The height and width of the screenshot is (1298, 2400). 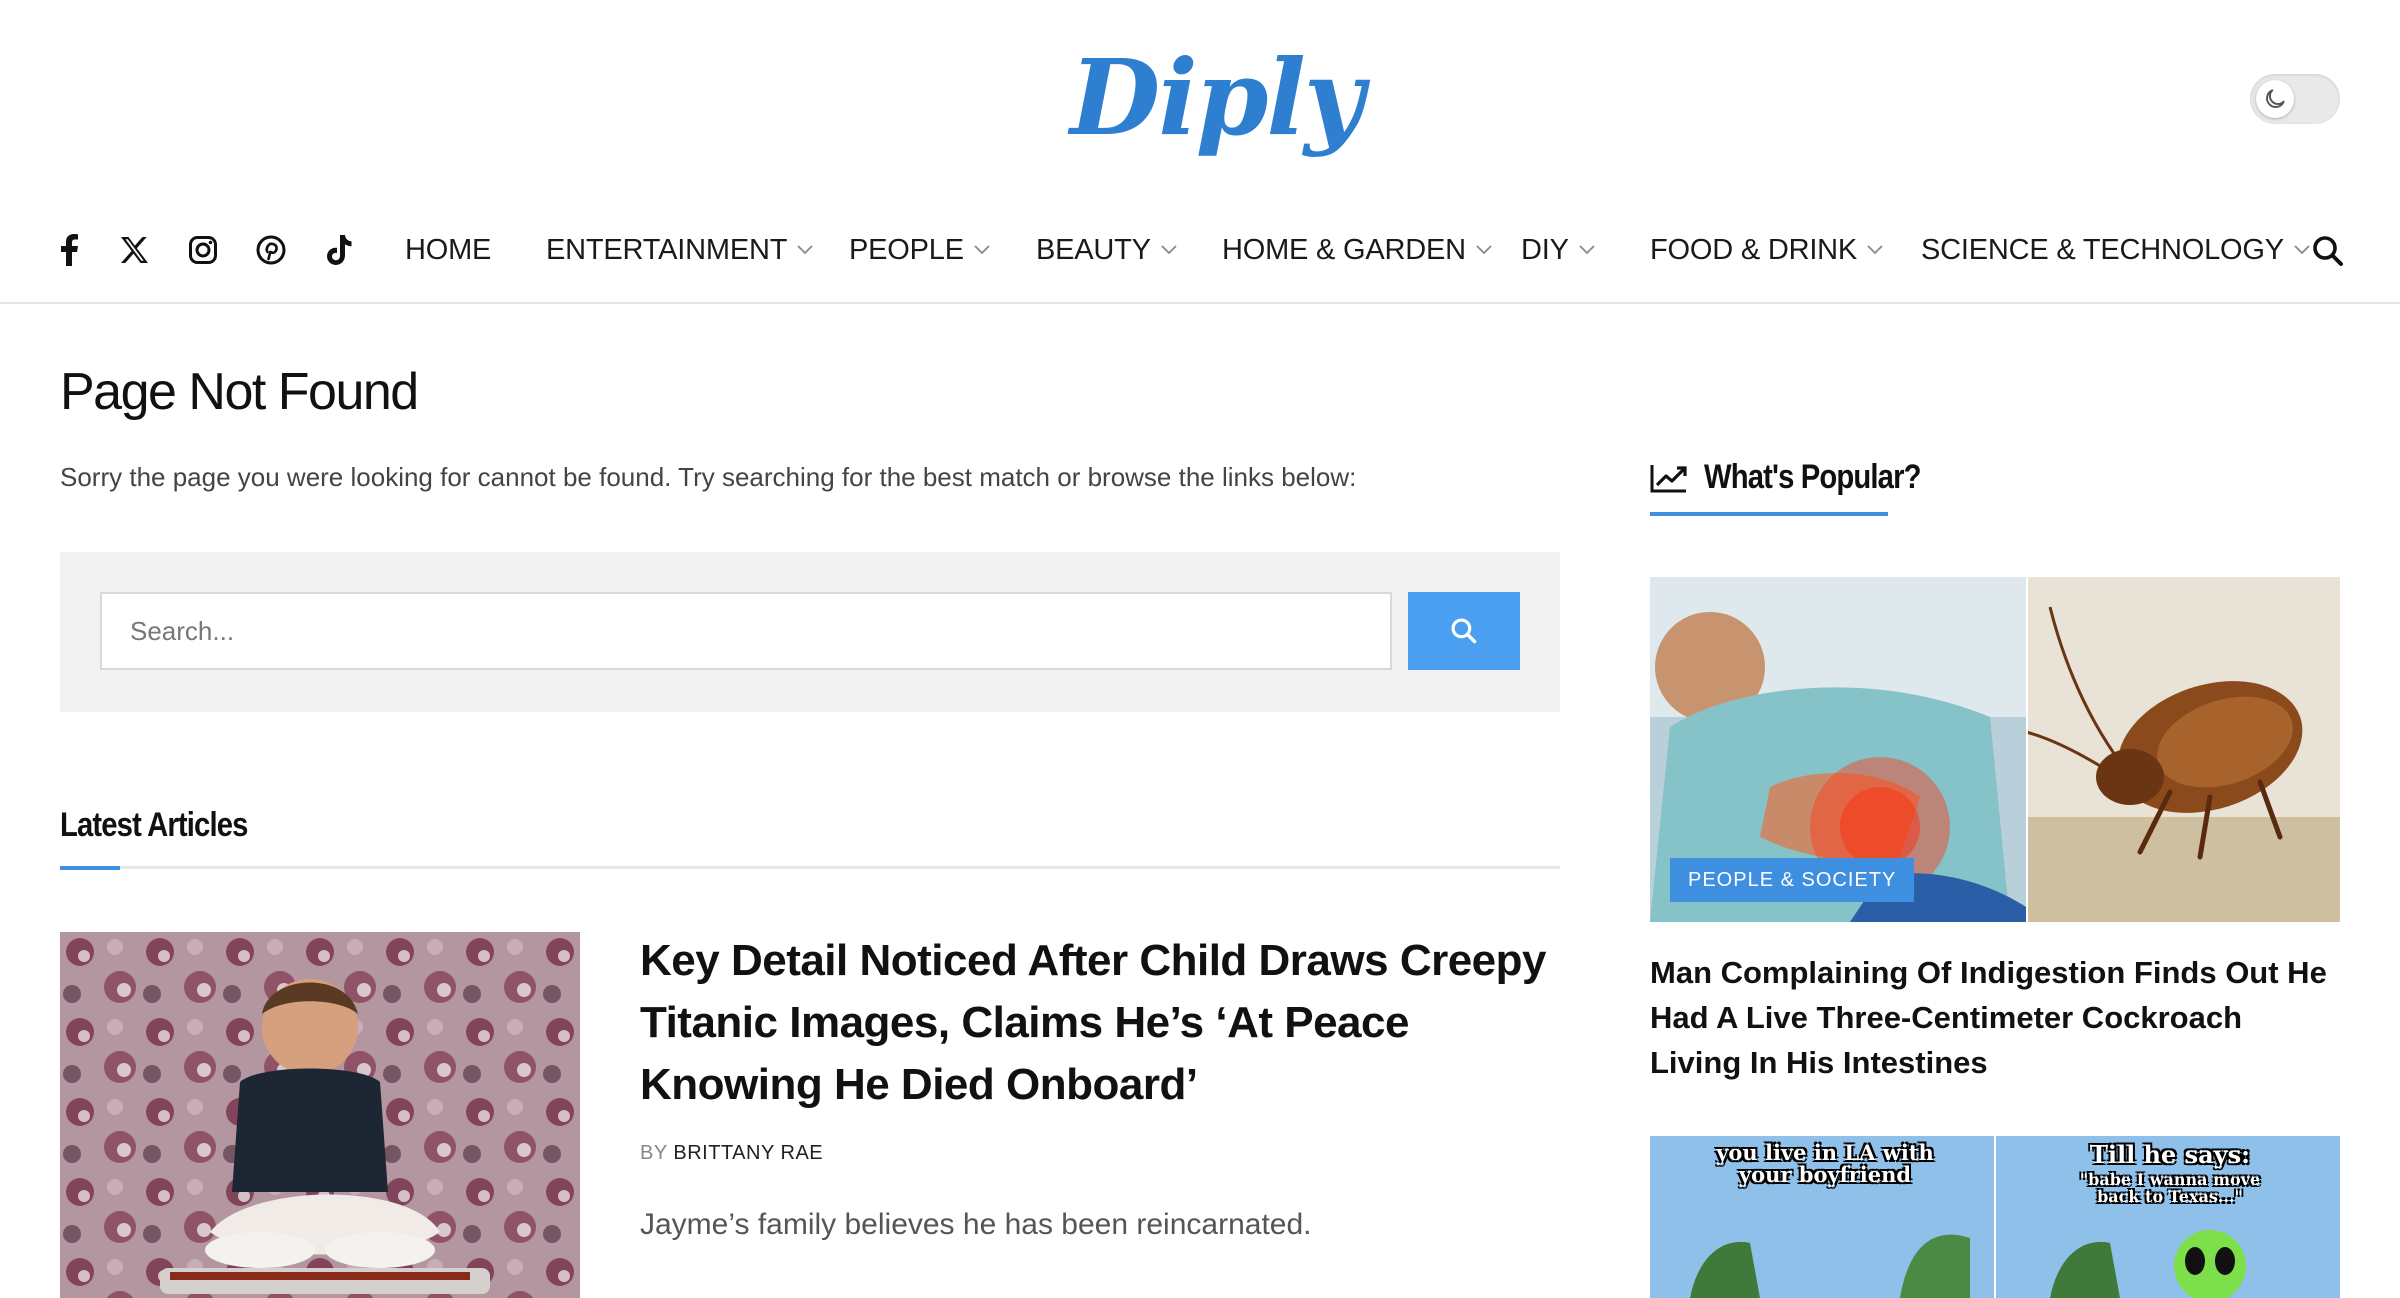 I want to click on child-photo-image, so click(x=320, y=1115).